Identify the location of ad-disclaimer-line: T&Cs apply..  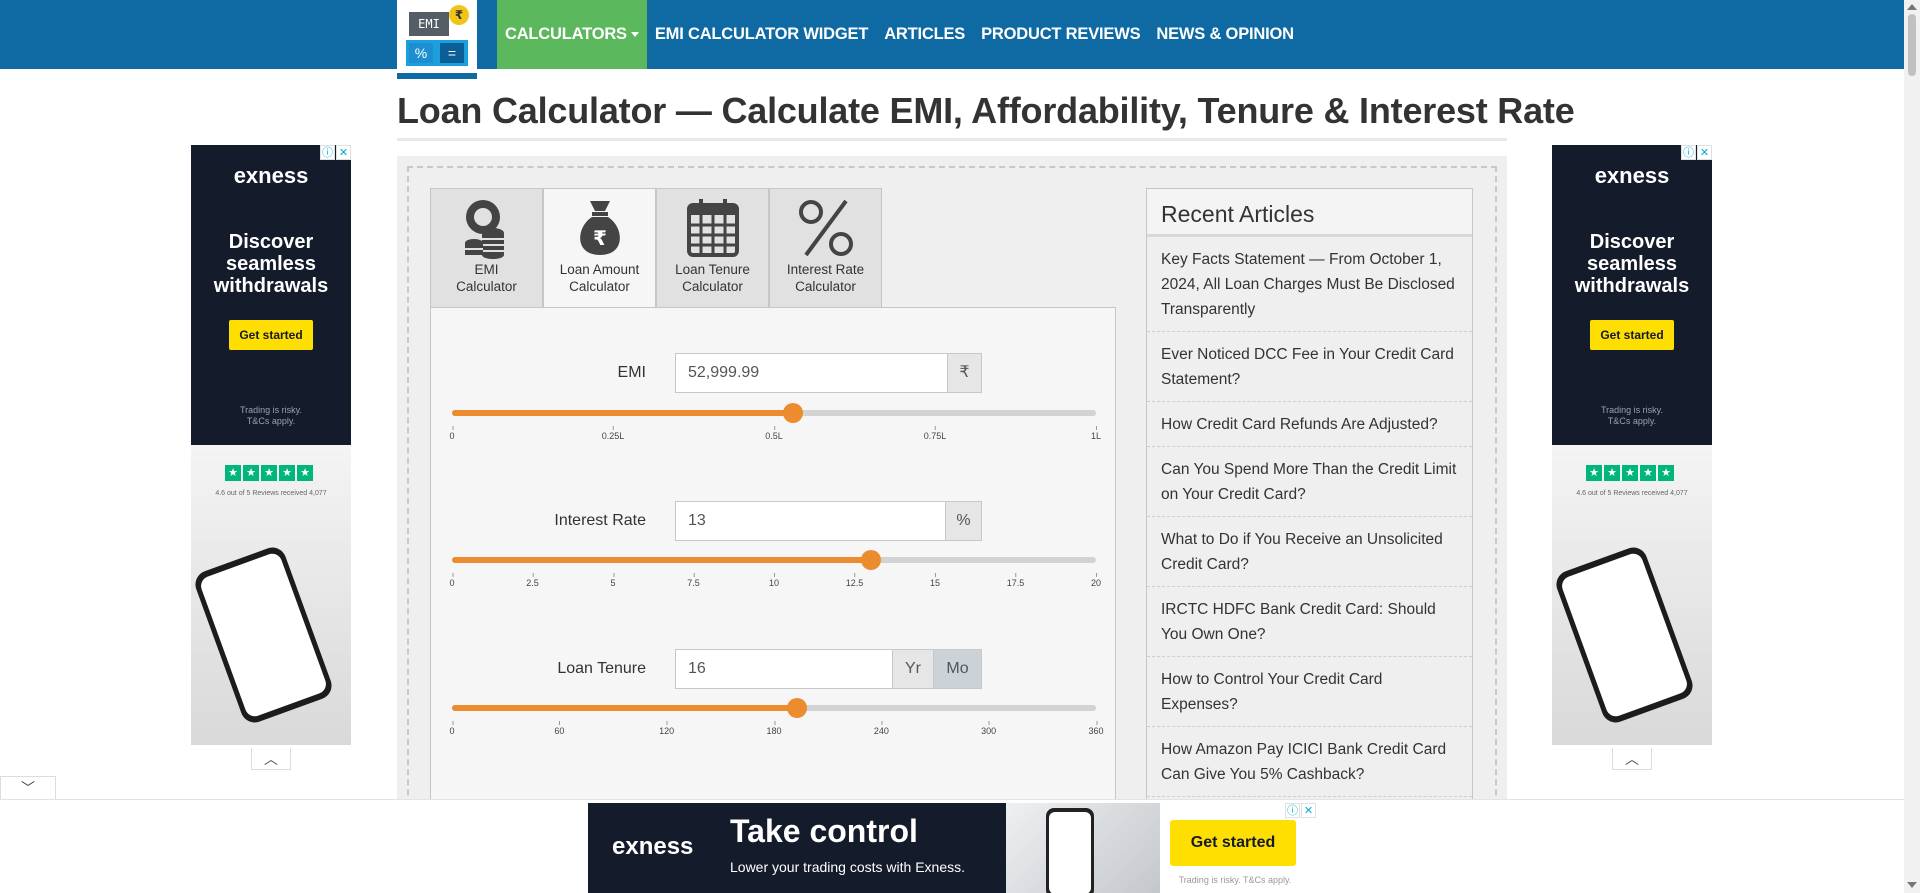
(271, 421).